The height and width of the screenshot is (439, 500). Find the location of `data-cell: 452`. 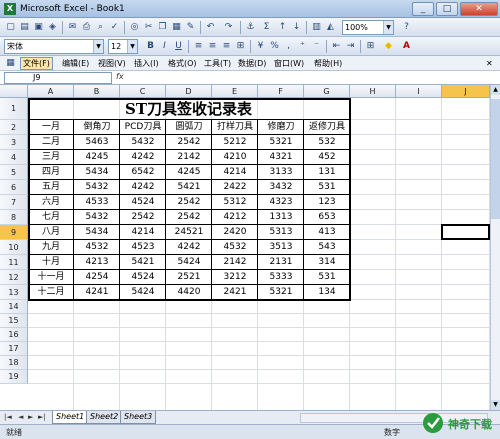

data-cell: 452 is located at coordinates (327, 157).